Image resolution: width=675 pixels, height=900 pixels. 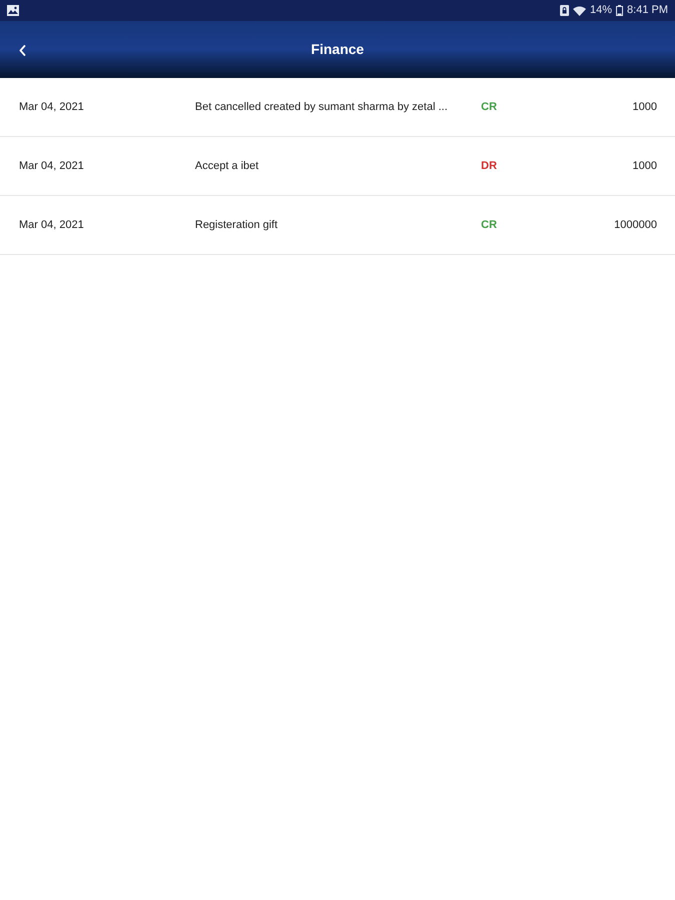 I want to click on transaction-description: Registeration gift, so click(x=237, y=225).